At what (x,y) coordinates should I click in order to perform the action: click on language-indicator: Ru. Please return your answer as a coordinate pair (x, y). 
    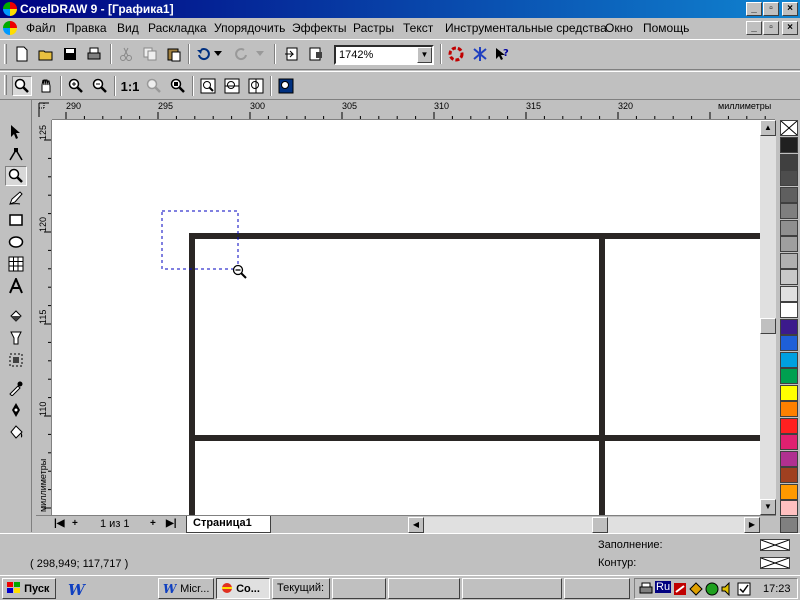
    Looking at the image, I should click on (663, 587).